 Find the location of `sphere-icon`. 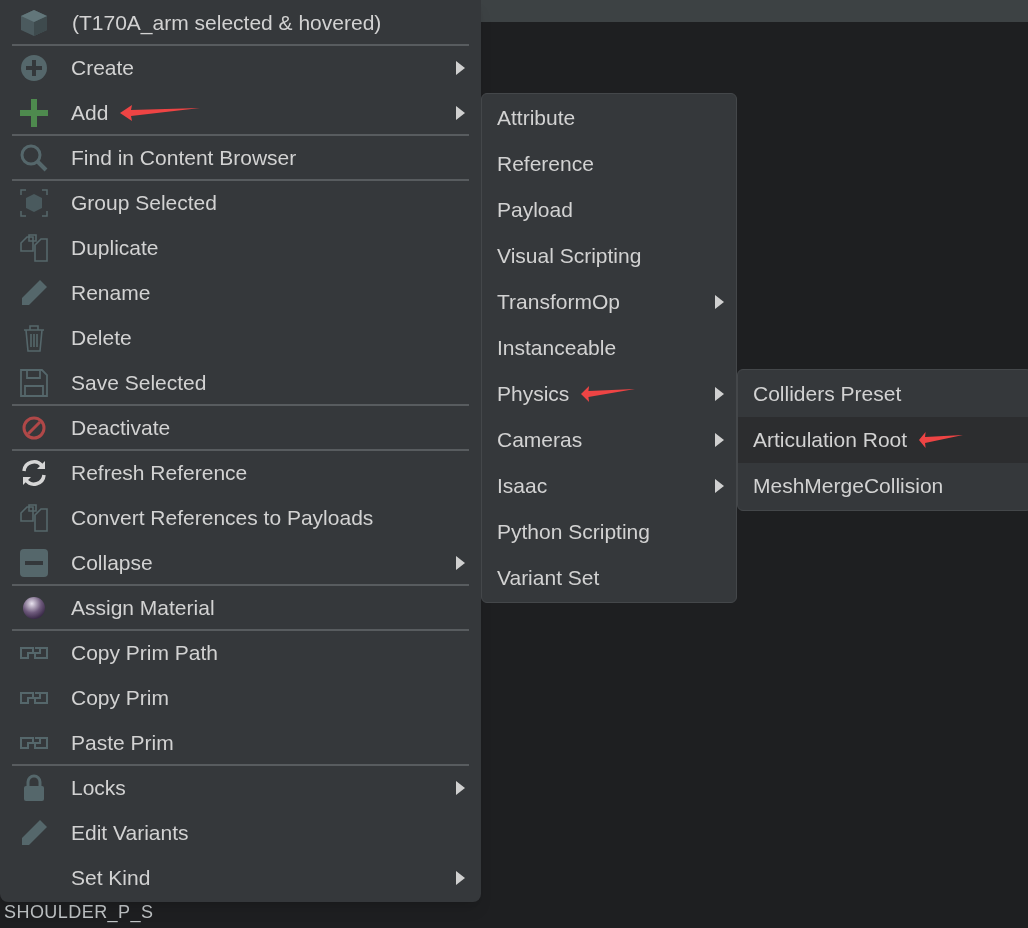

sphere-icon is located at coordinates (34, 607).